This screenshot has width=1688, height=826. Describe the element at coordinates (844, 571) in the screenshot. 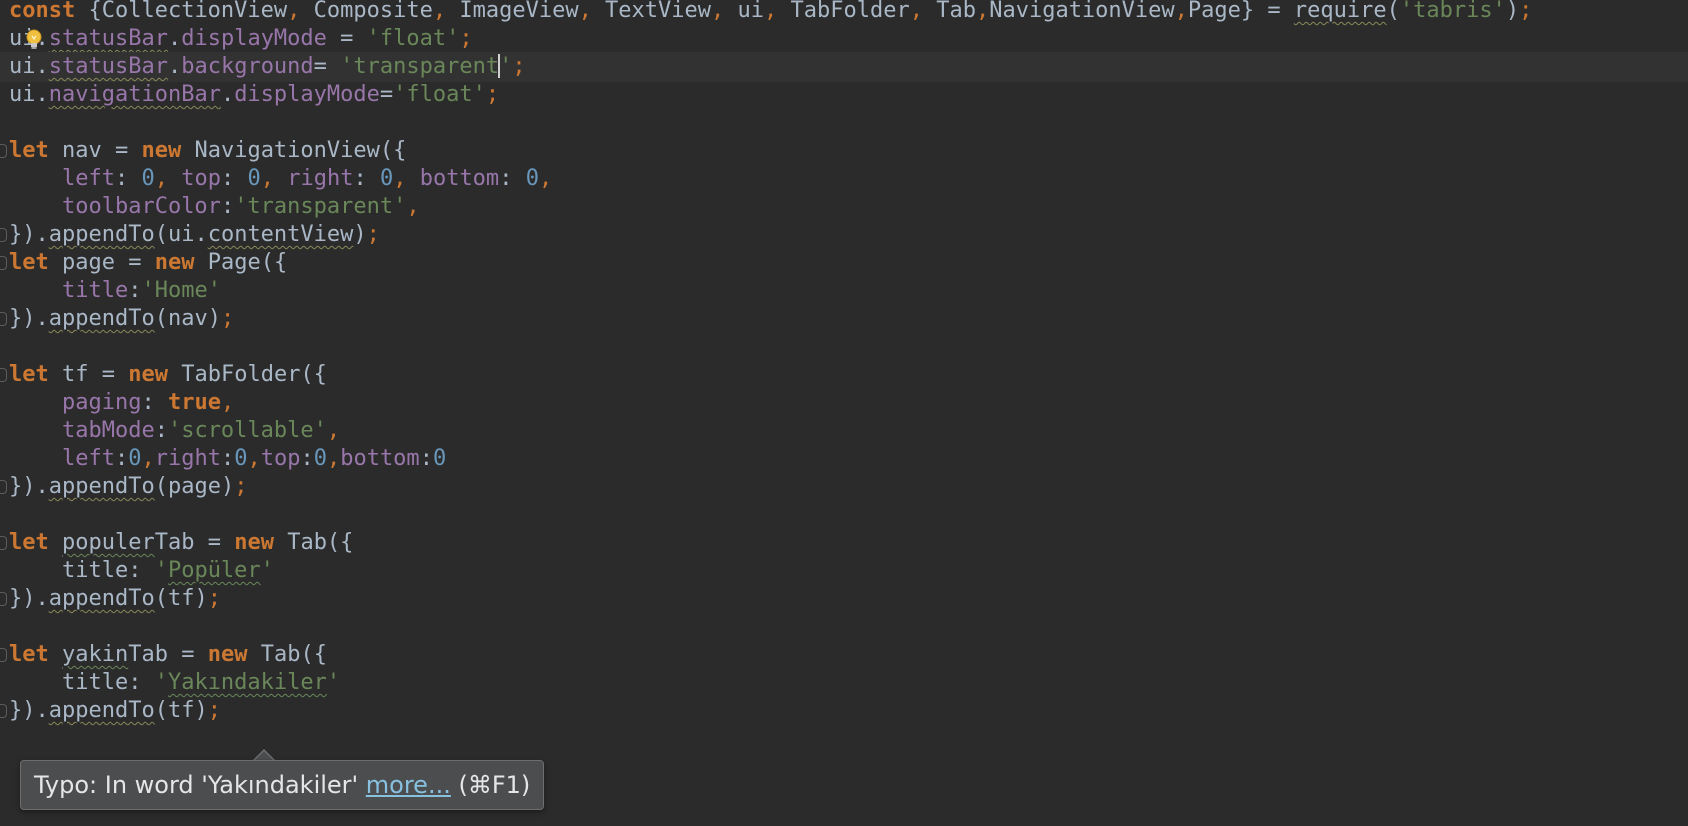

I see `code-line: title: 'Popüler'` at that location.